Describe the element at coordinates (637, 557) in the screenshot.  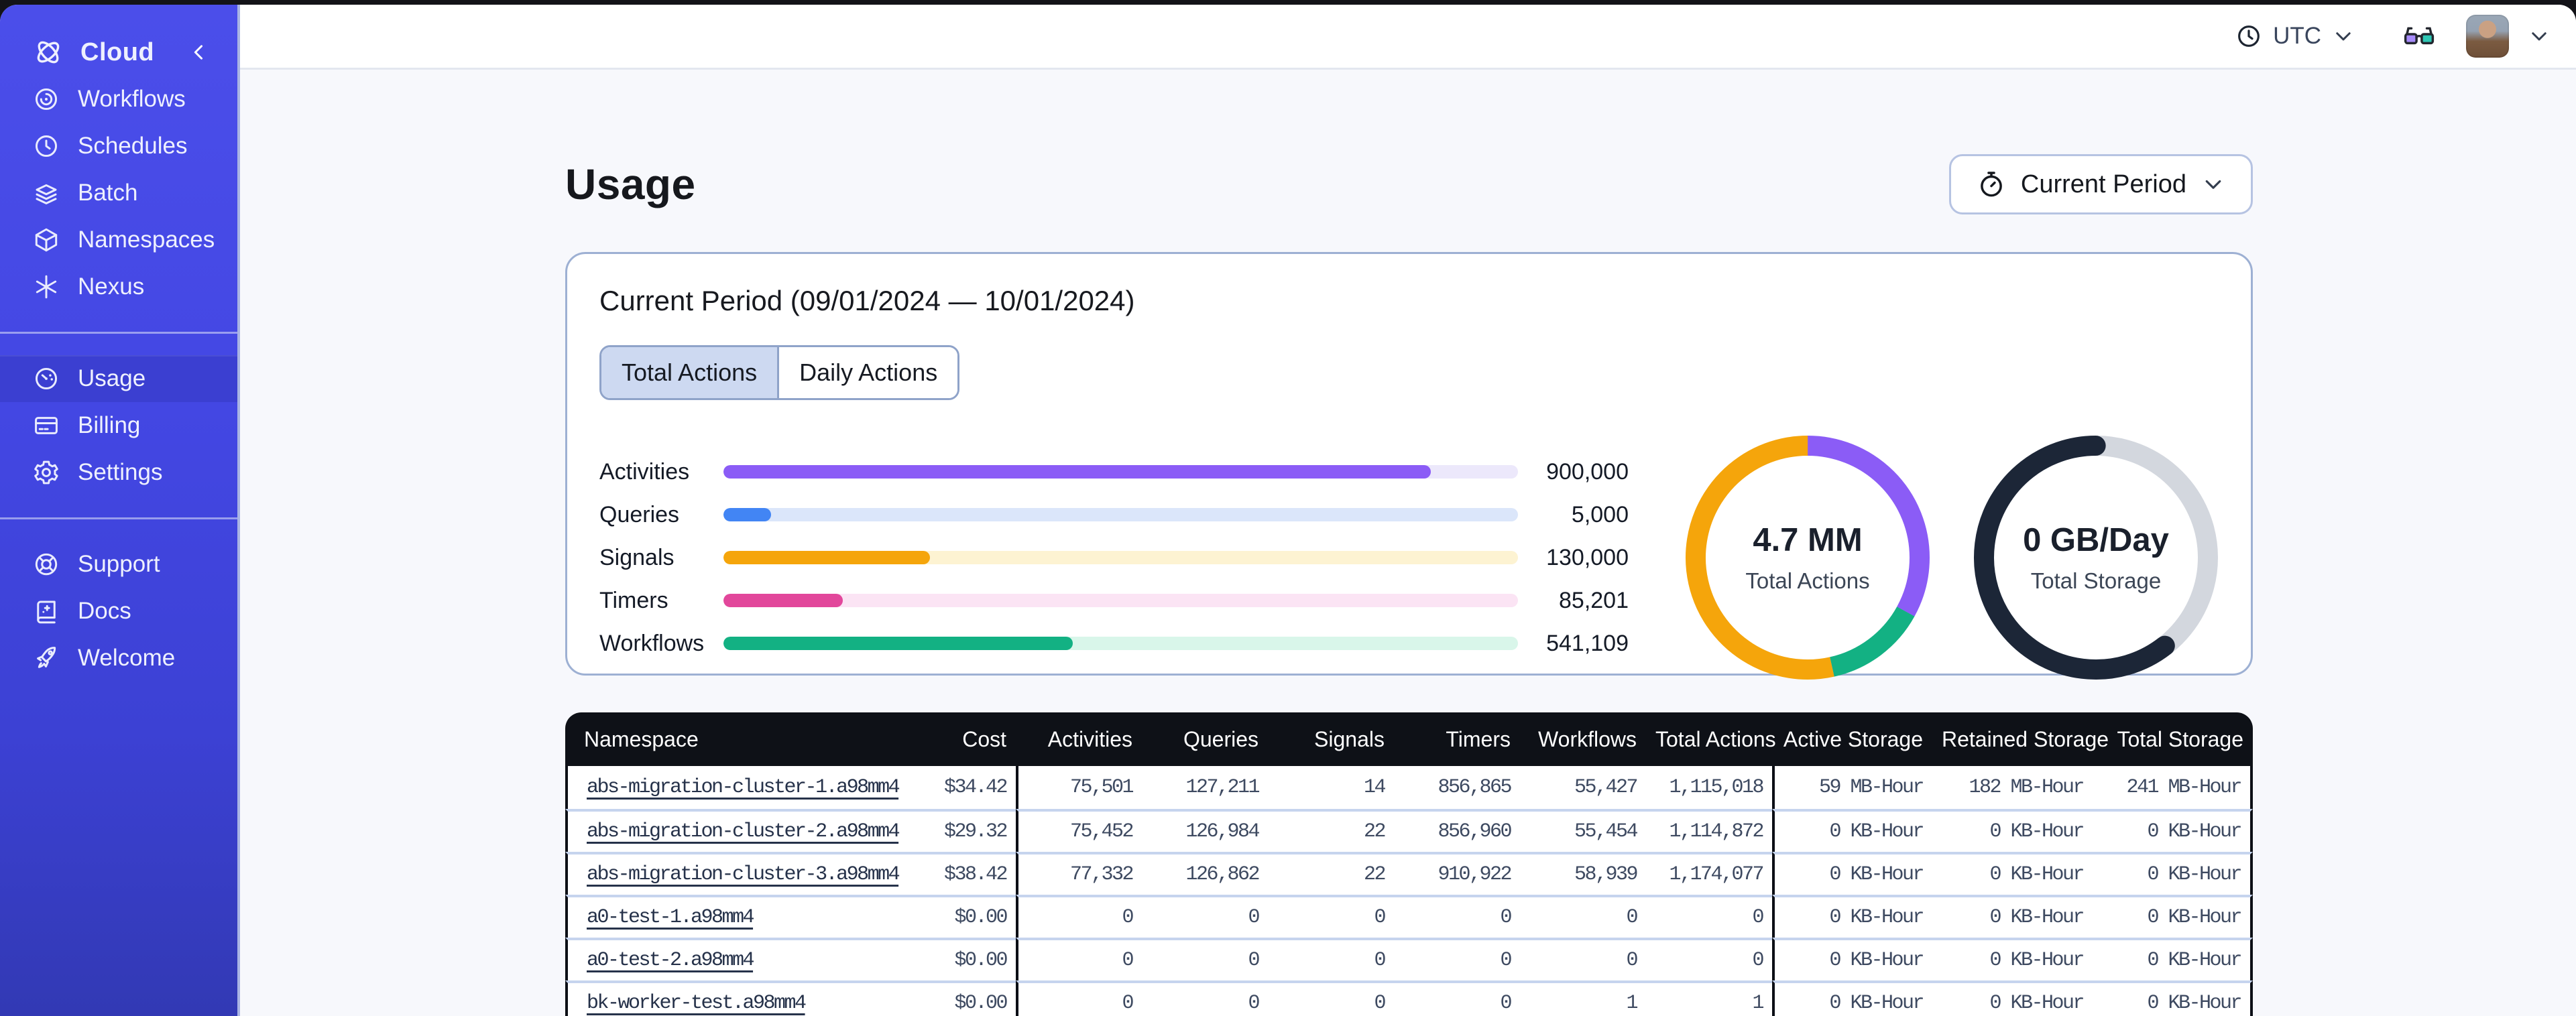
I see `bar-label: Signals` at that location.